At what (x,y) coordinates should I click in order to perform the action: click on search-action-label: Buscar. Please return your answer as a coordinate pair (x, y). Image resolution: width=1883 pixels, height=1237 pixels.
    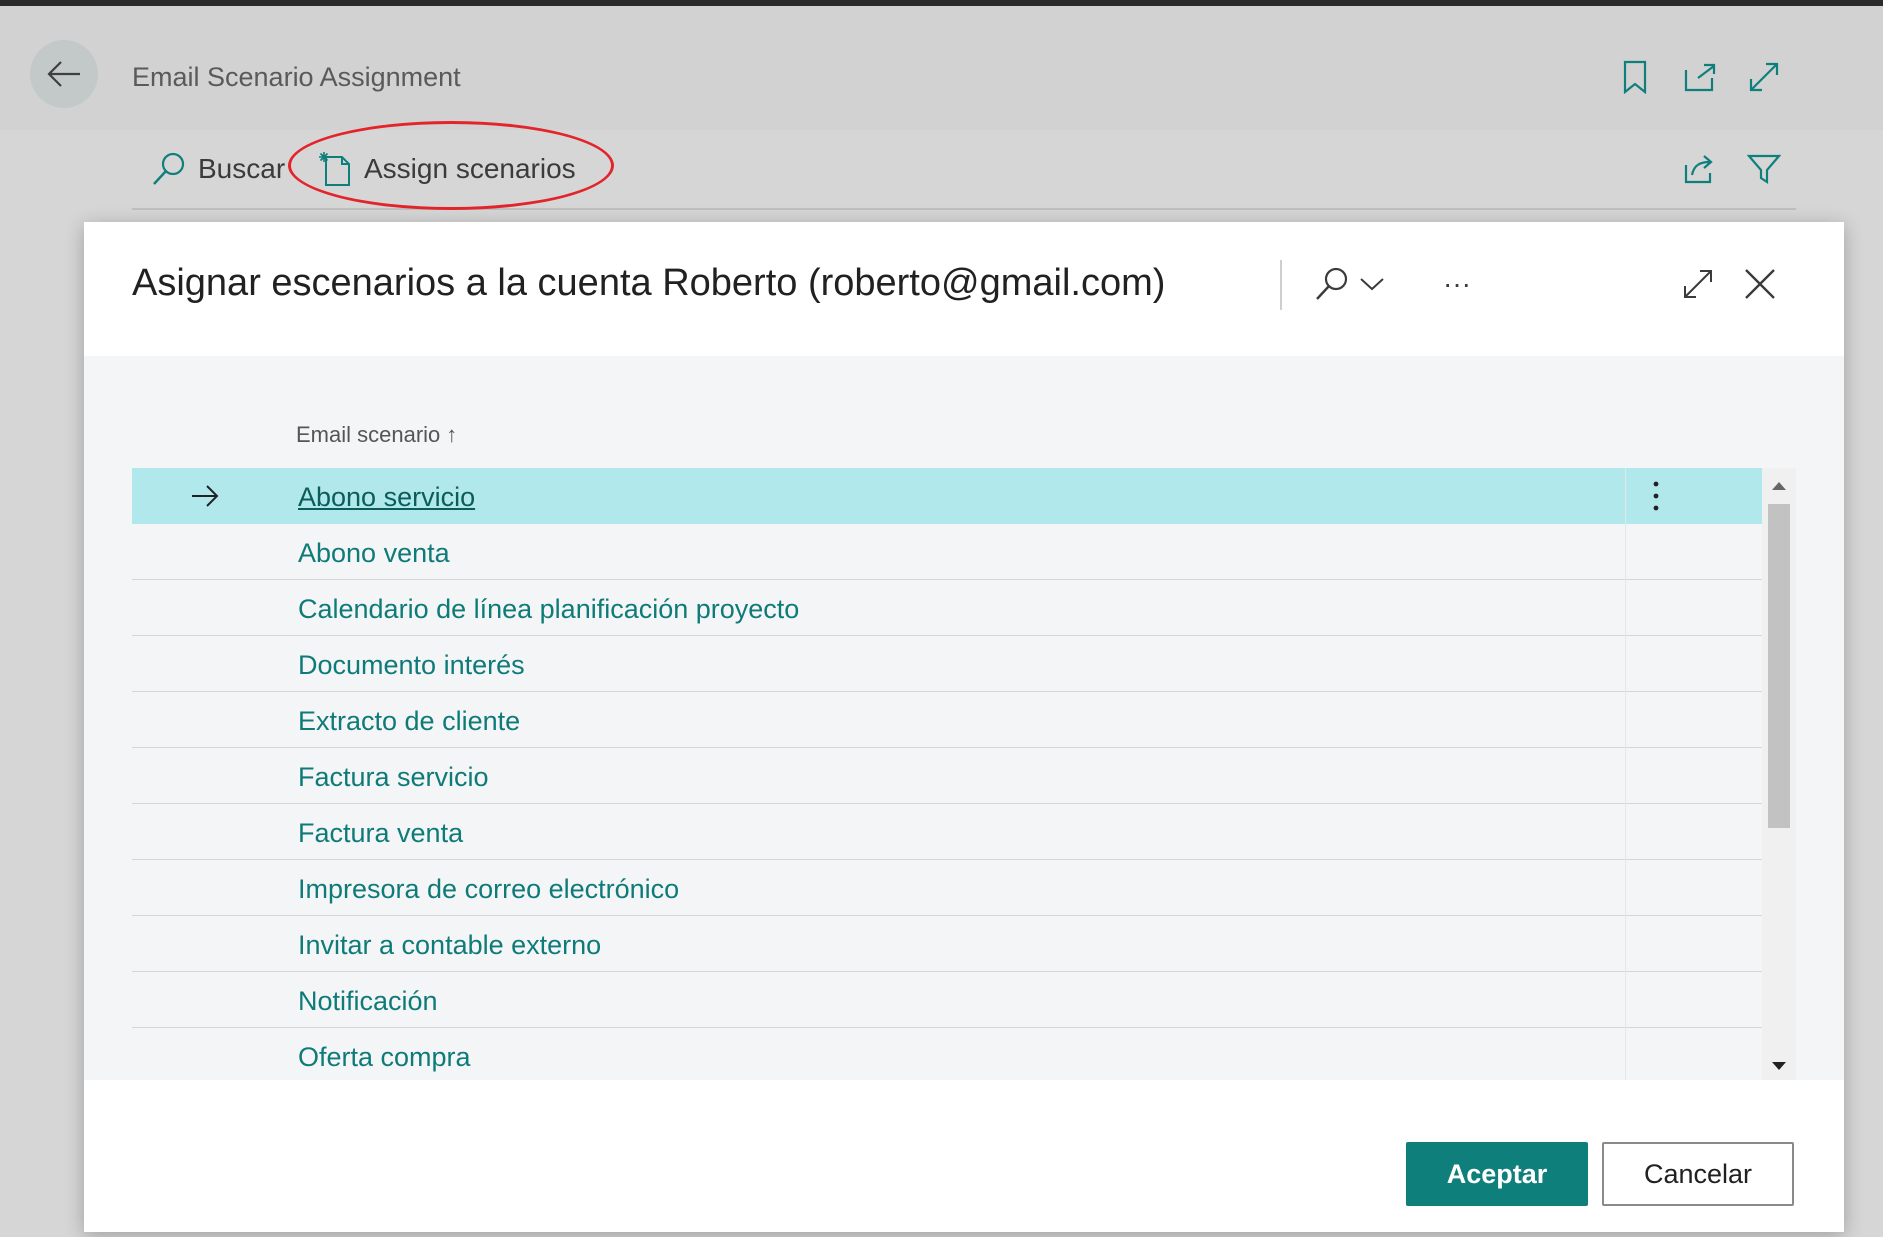
    Looking at the image, I should click on (242, 168).